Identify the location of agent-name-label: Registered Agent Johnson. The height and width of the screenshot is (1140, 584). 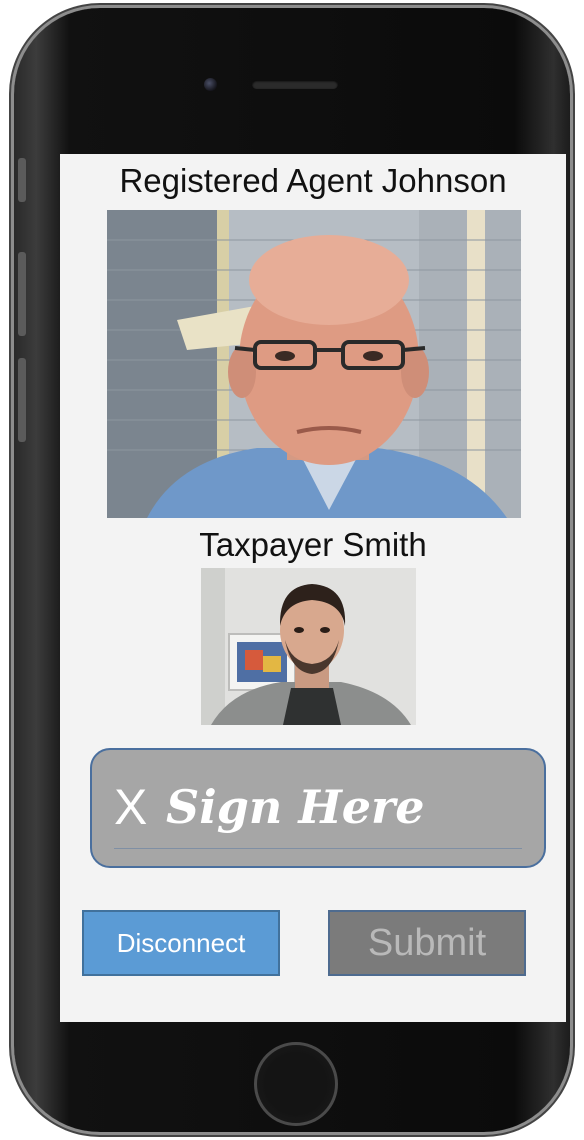
(313, 180).